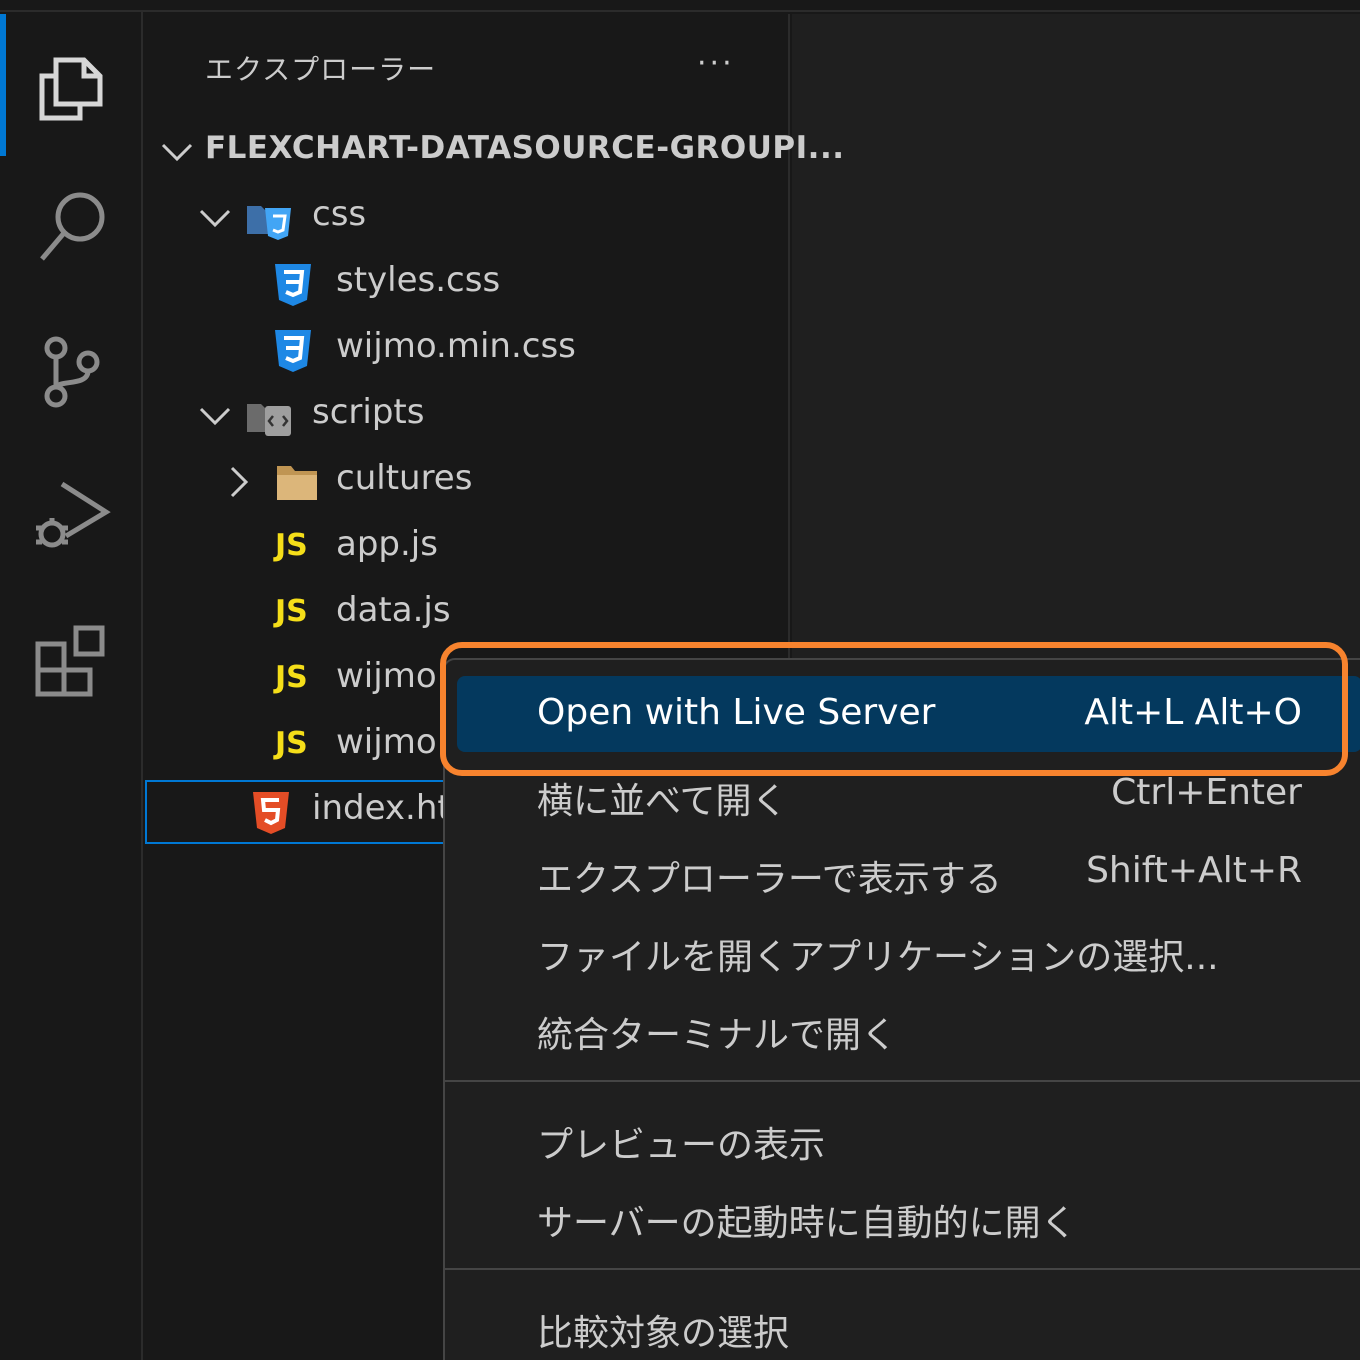 This screenshot has height=1360, width=1360. I want to click on more-actions-icon: ···, so click(716, 63).